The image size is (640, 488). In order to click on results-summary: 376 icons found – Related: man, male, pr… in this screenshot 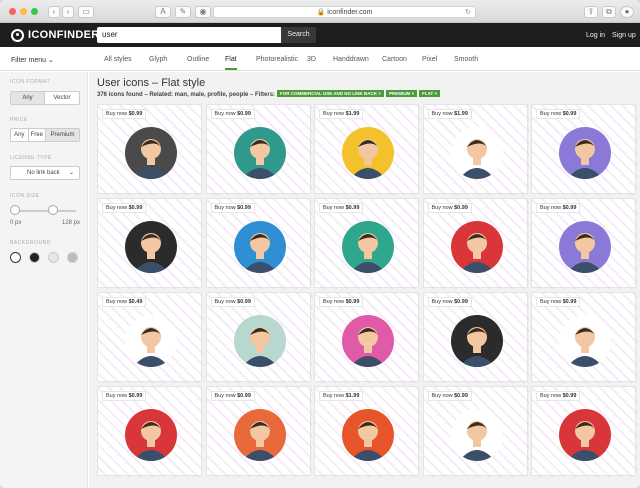, I will do `click(269, 94)`.